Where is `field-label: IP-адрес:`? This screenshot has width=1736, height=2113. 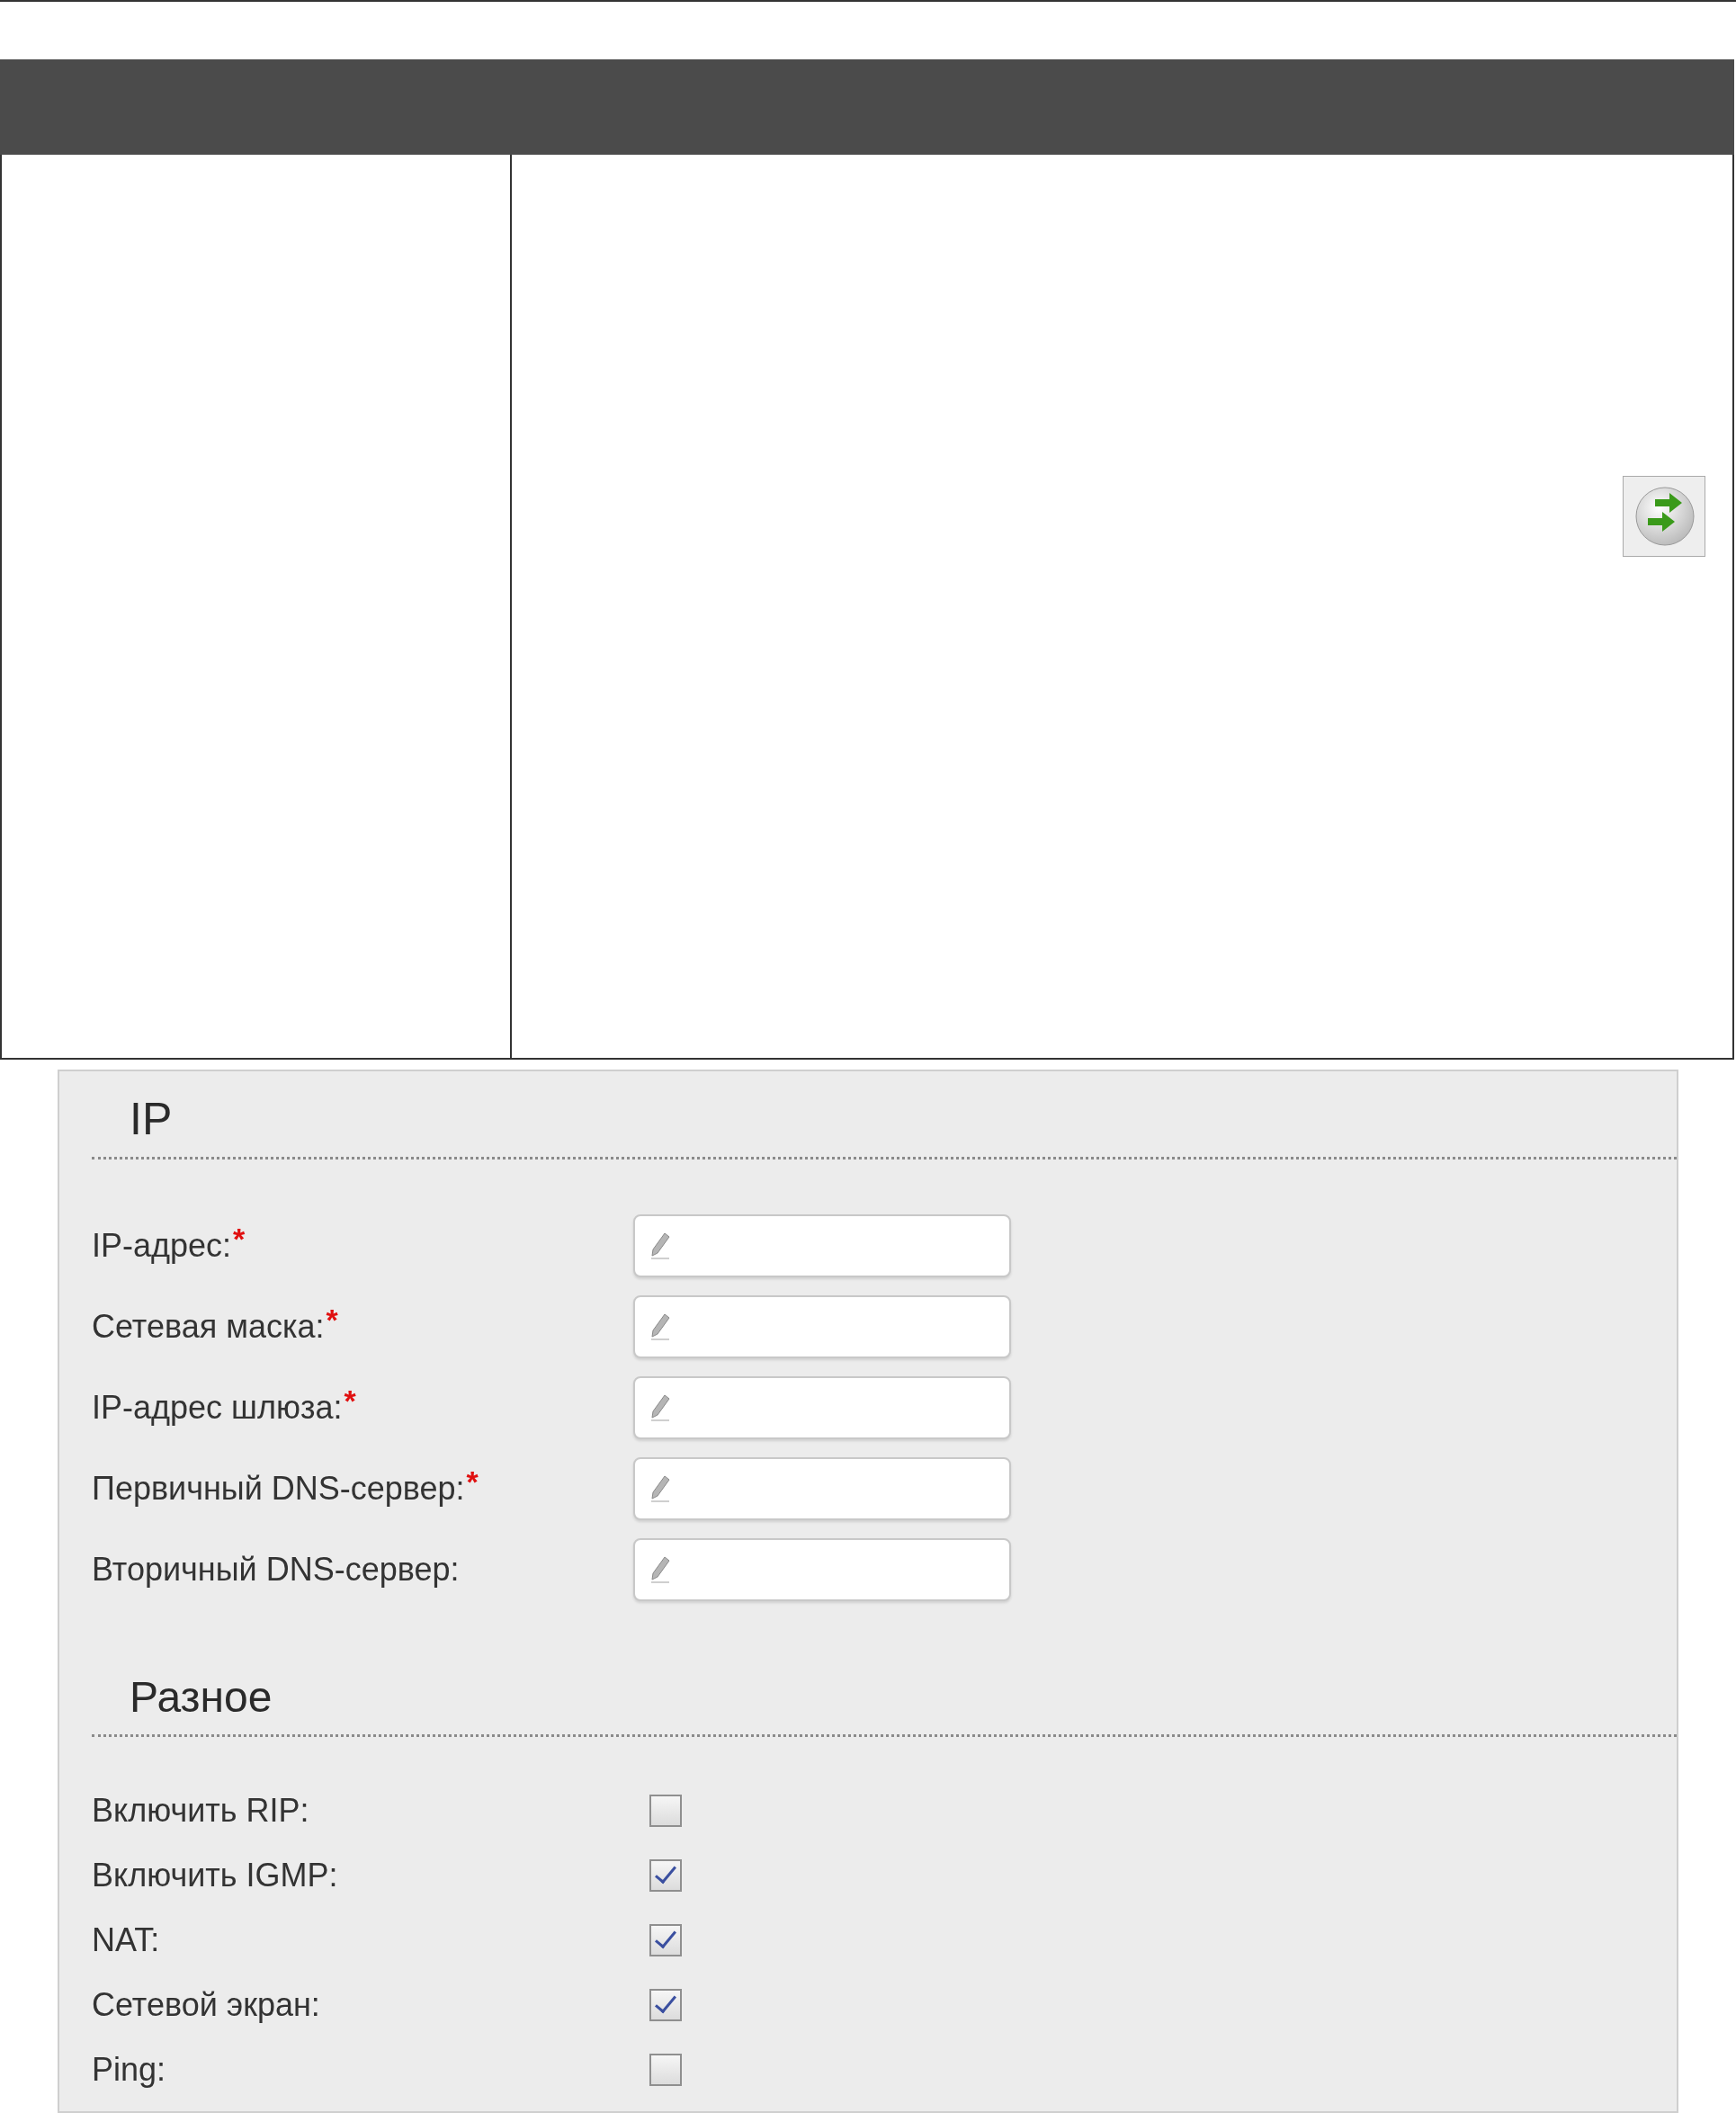
field-label: IP-адрес: is located at coordinates (162, 1246).